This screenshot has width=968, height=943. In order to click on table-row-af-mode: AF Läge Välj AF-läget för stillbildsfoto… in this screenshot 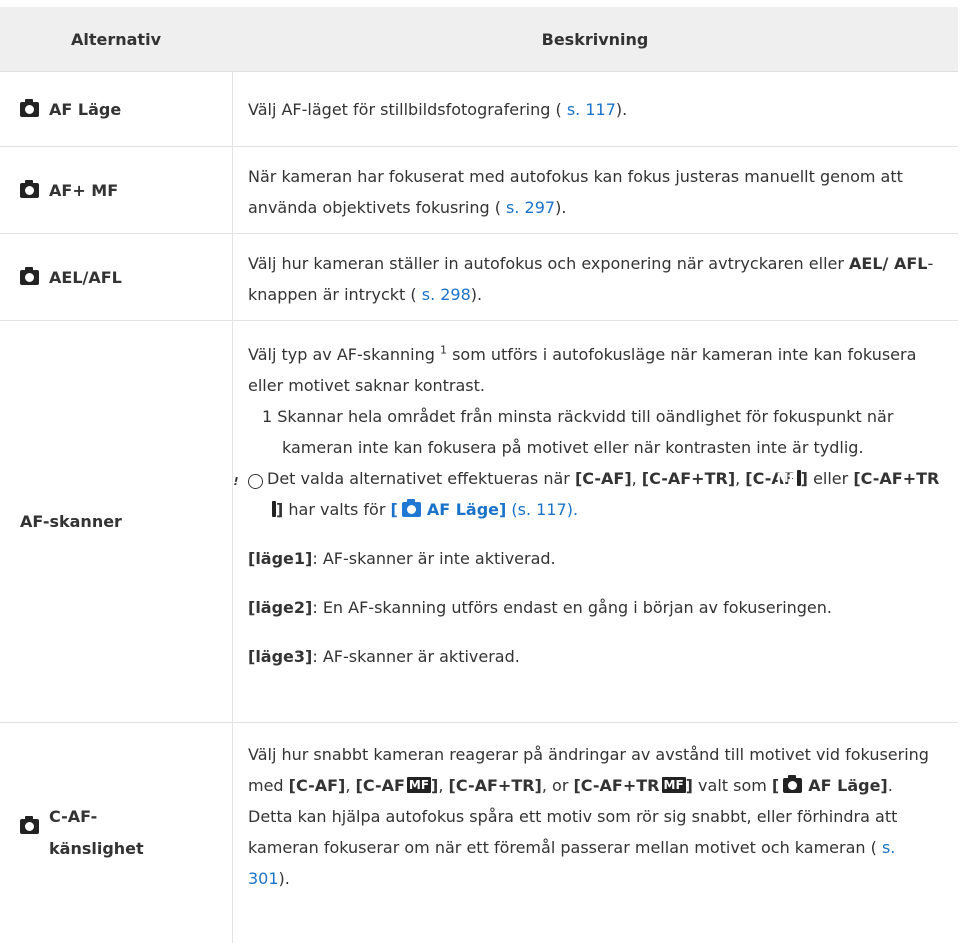, I will do `click(479, 109)`.